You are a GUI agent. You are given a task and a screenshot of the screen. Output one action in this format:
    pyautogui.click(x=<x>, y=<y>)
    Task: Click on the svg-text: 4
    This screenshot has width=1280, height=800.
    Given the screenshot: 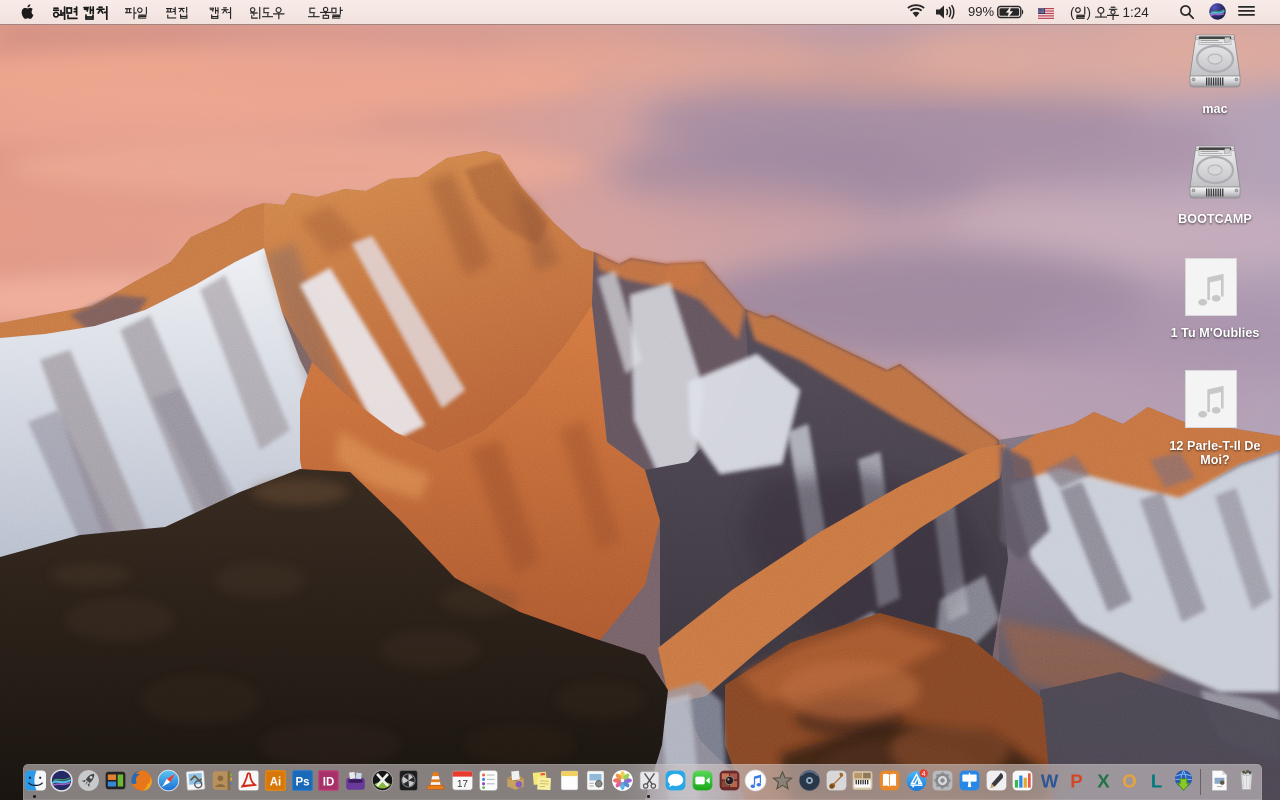 What is the action you would take?
    pyautogui.click(x=923, y=774)
    